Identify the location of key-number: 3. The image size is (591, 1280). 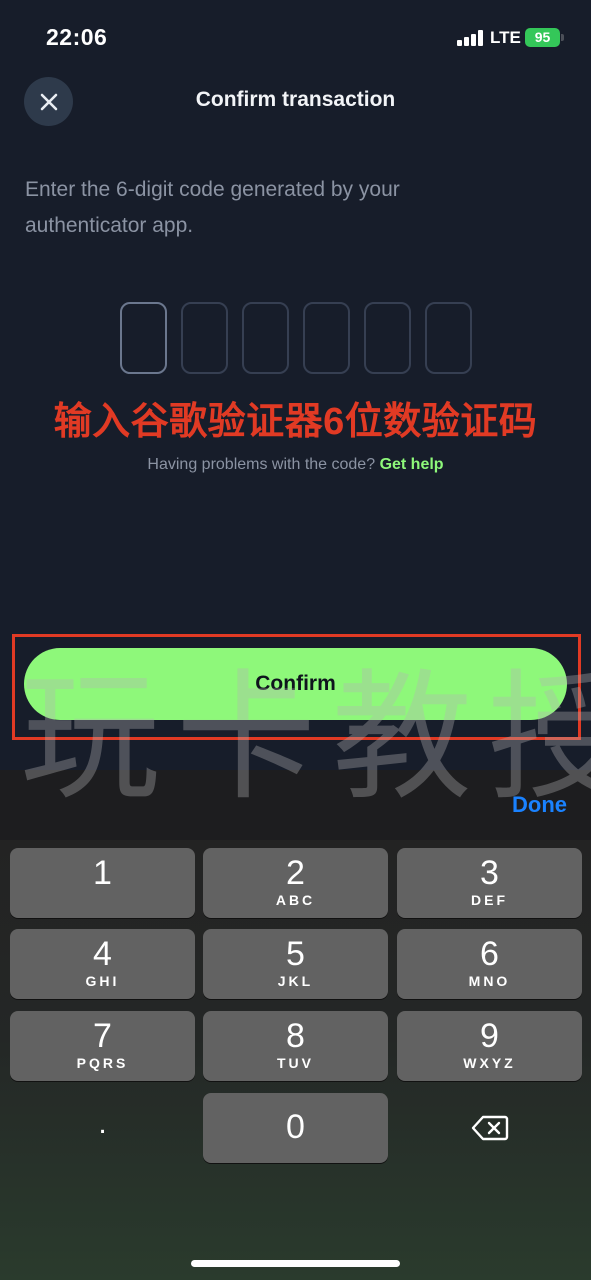
(489, 873).